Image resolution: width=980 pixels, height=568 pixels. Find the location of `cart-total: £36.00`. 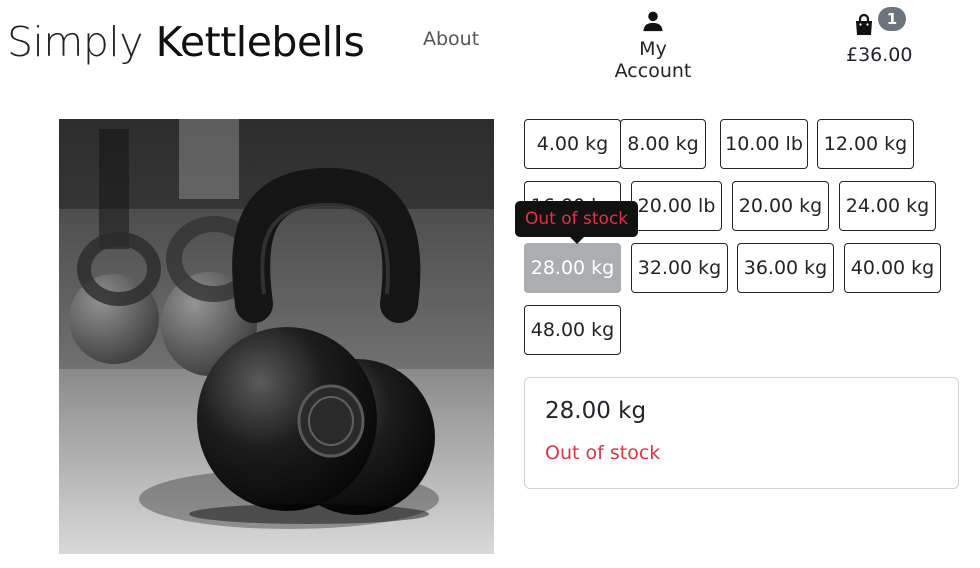

cart-total: £36.00 is located at coordinates (879, 55).